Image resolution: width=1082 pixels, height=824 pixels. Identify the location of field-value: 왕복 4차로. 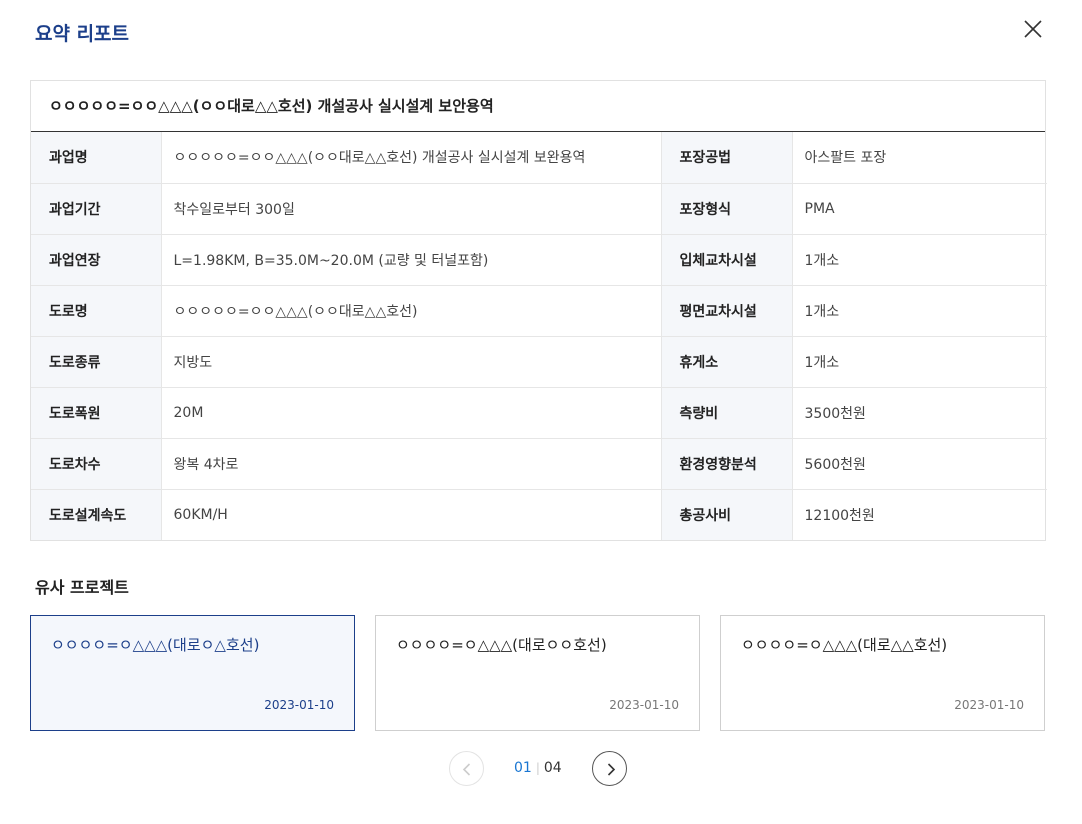
(411, 463).